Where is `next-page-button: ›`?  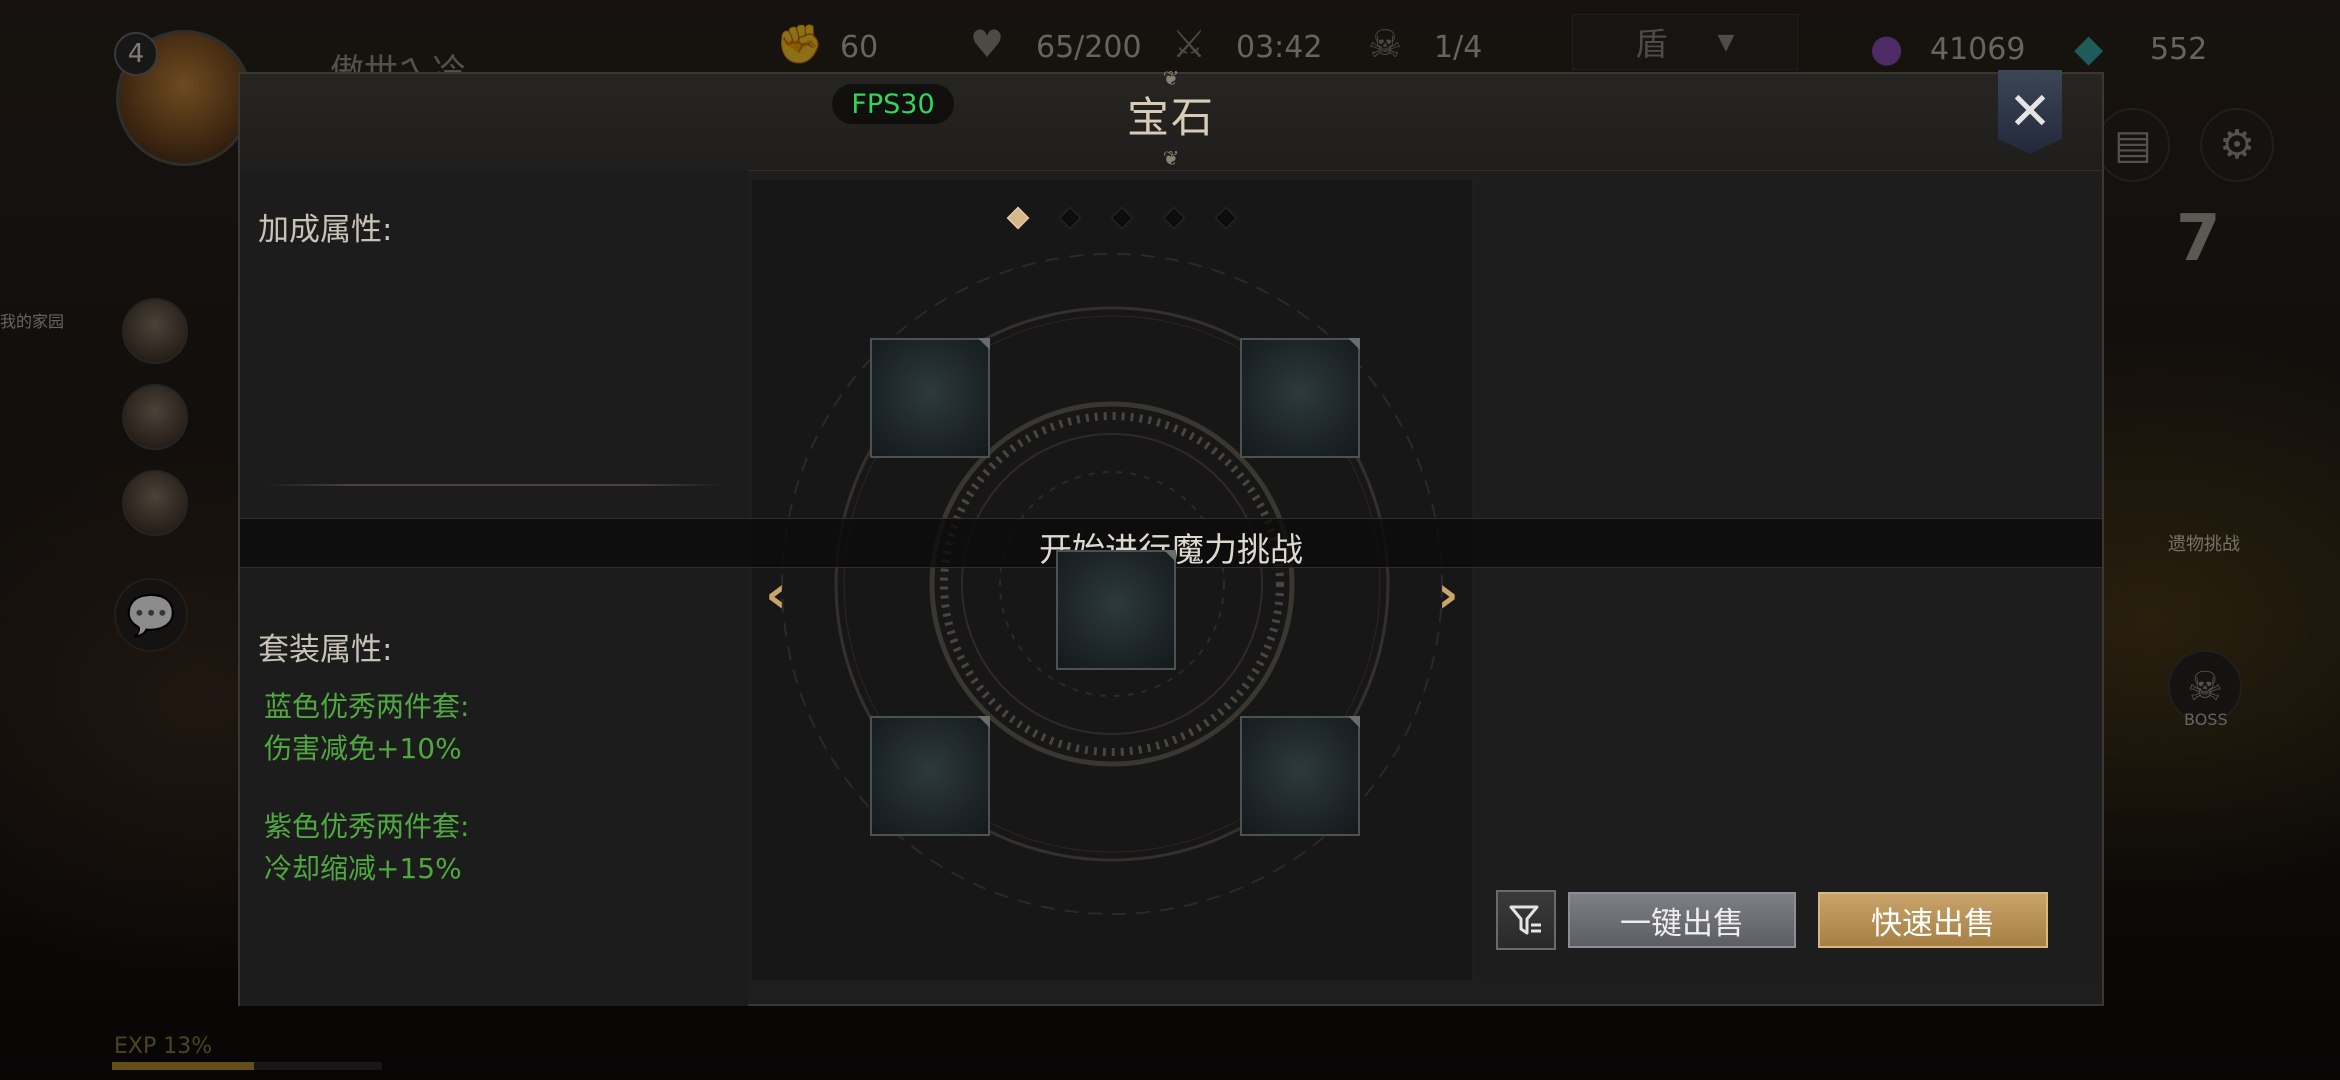 next-page-button: › is located at coordinates (1448, 595).